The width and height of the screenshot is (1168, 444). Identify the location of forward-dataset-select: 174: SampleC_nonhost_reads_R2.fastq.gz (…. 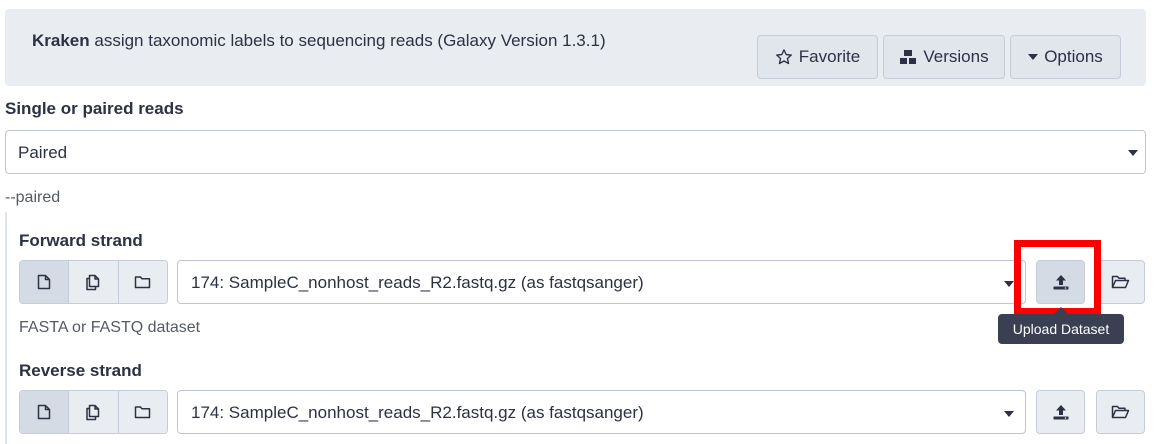
(601, 282).